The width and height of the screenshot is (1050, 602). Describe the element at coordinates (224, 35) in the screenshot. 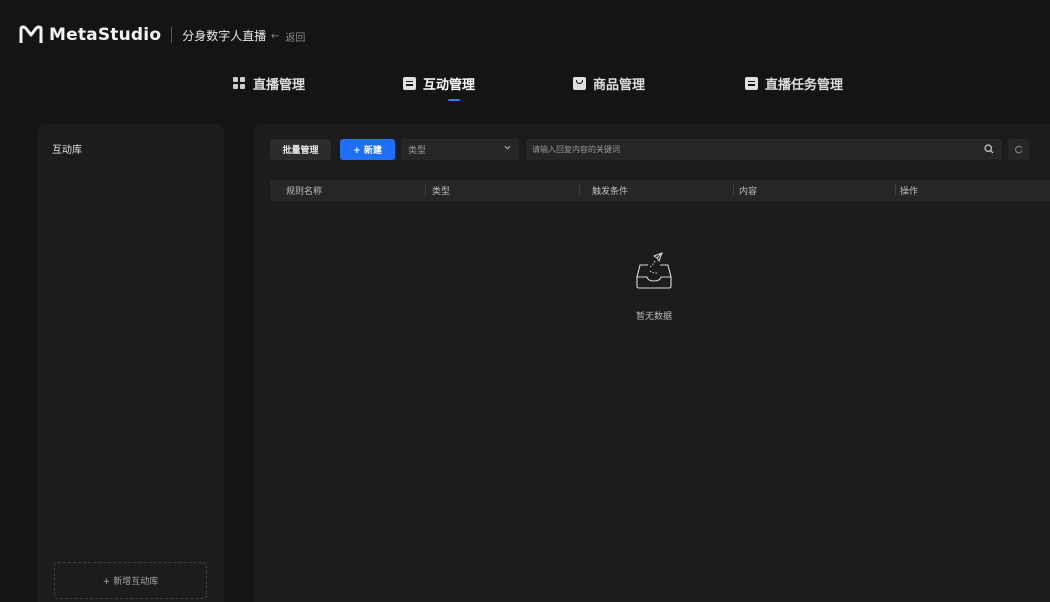

I see `product-name: 分身数字人直播` at that location.